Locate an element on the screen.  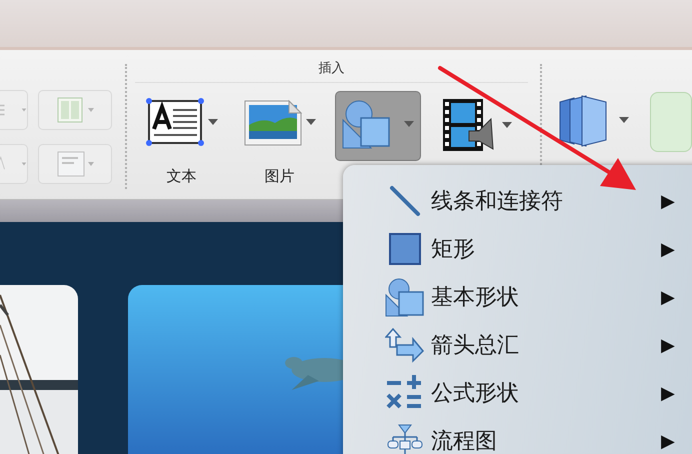
menu-item: 基本形状 ▶ is located at coordinates (517, 297).